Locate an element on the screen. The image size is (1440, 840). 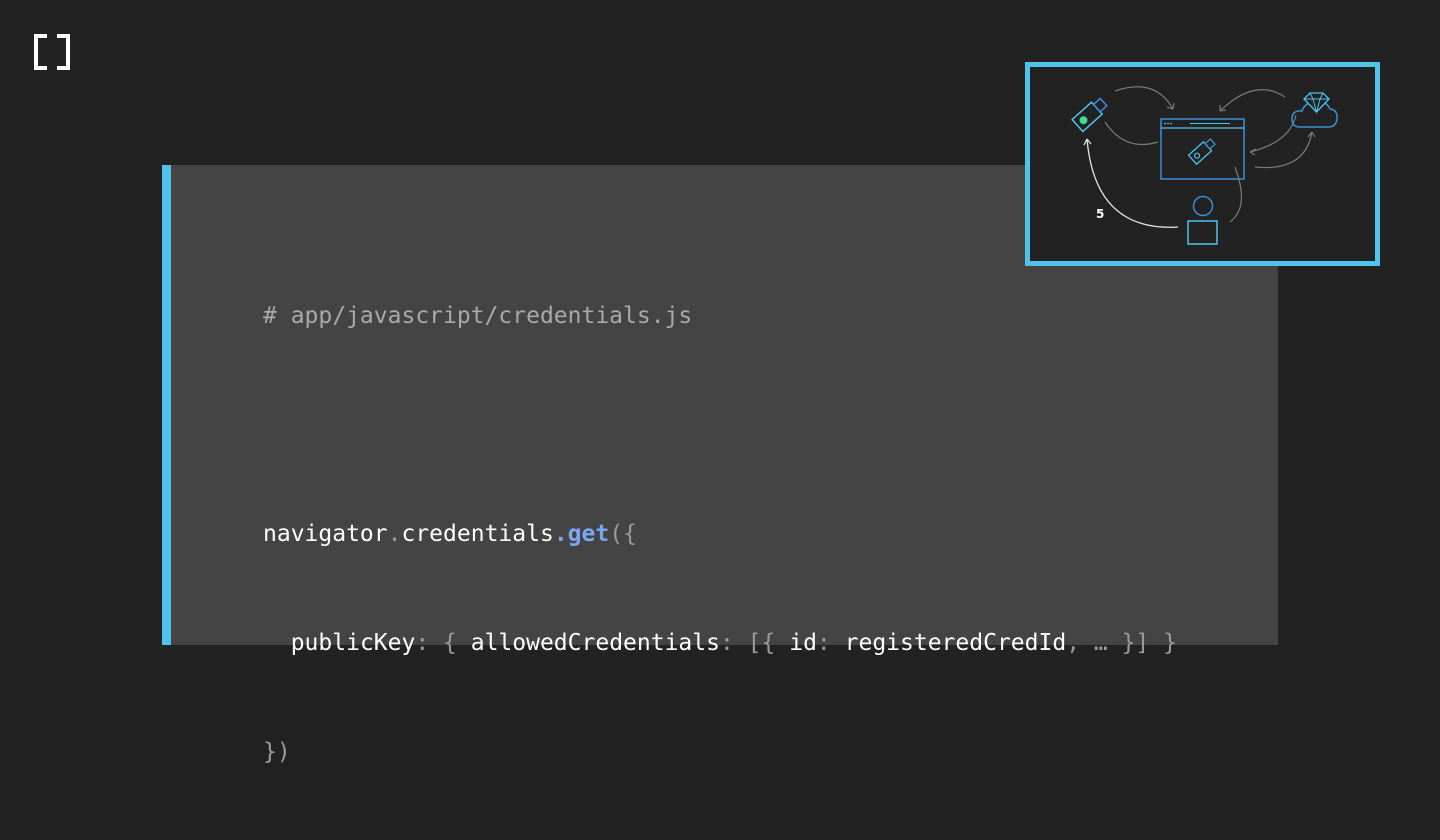
code-token-key: allowedCredentials is located at coordinates (595, 643).